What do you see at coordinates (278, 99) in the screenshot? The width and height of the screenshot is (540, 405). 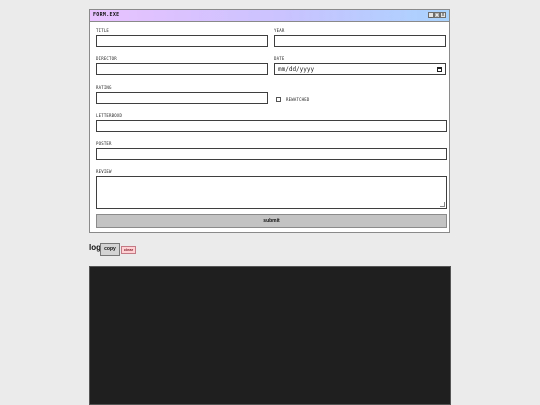 I see `rewatched-checkbox` at bounding box center [278, 99].